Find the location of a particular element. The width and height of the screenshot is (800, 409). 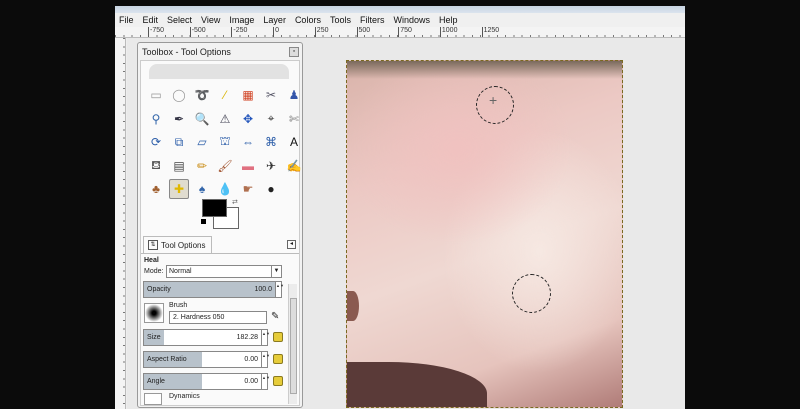

menu-file: File is located at coordinates (126, 20).